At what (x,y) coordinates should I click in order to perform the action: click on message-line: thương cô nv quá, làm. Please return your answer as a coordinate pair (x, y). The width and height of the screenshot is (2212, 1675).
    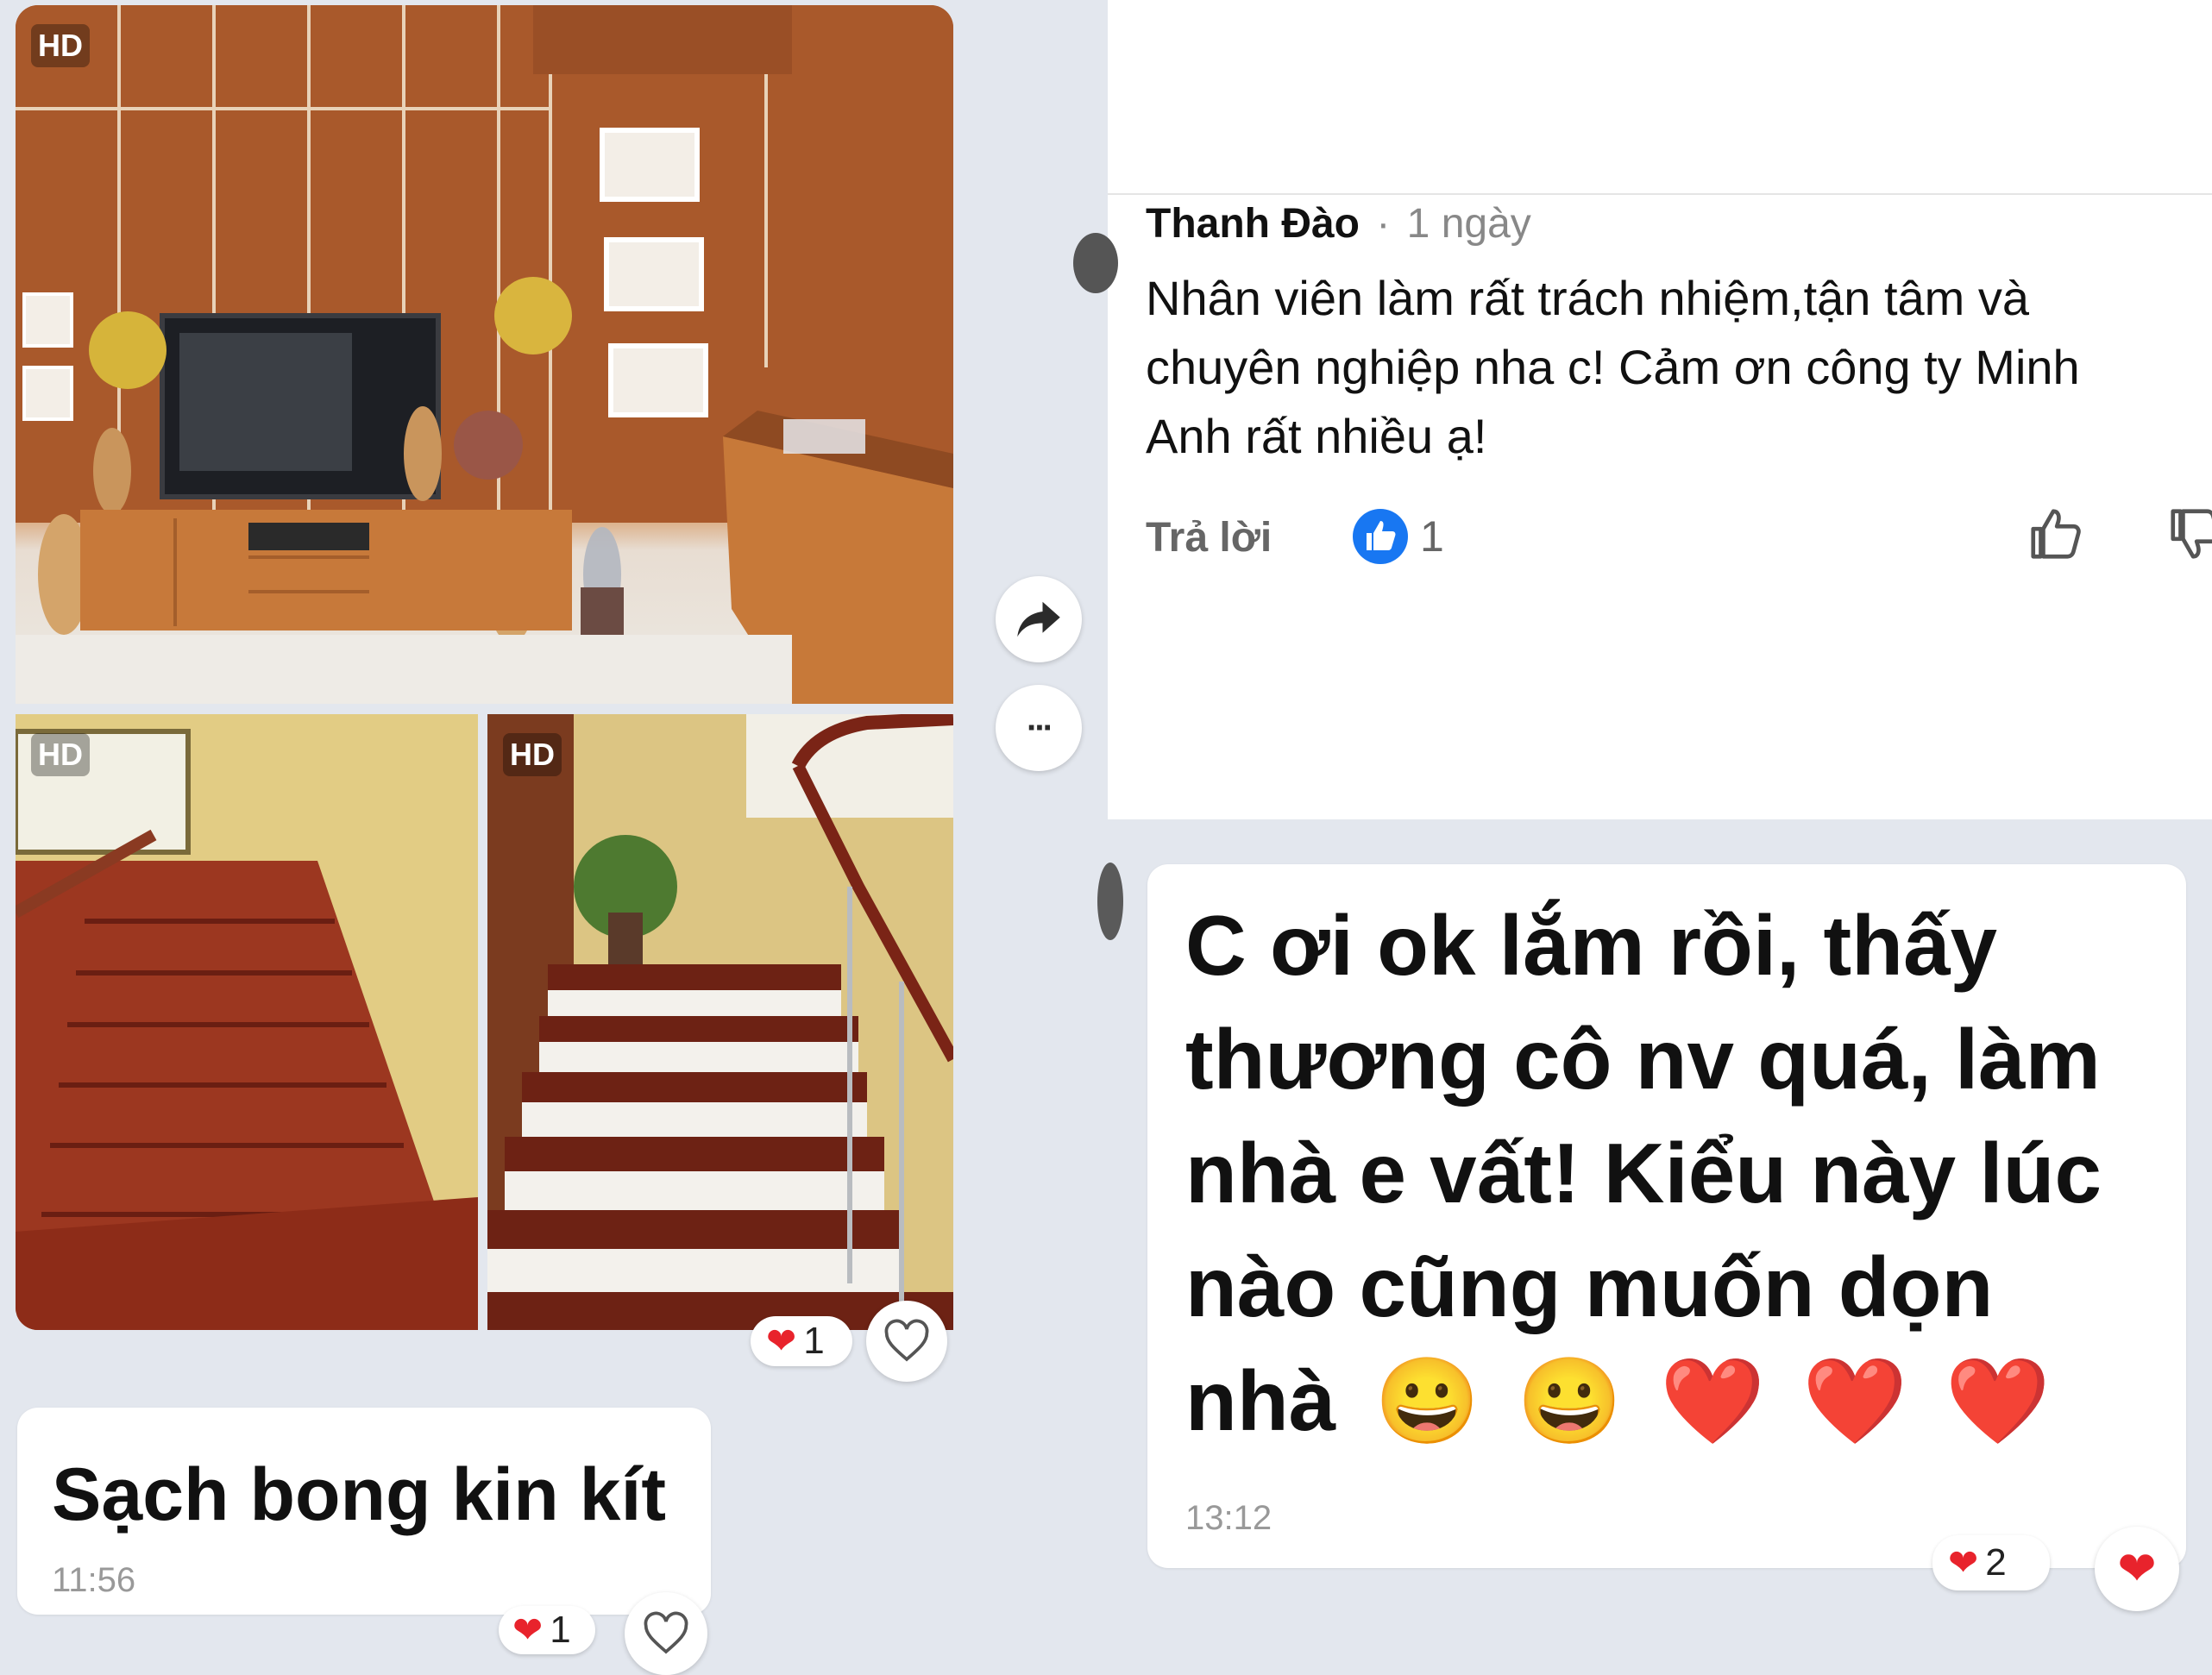
    Looking at the image, I should click on (1643, 1059).